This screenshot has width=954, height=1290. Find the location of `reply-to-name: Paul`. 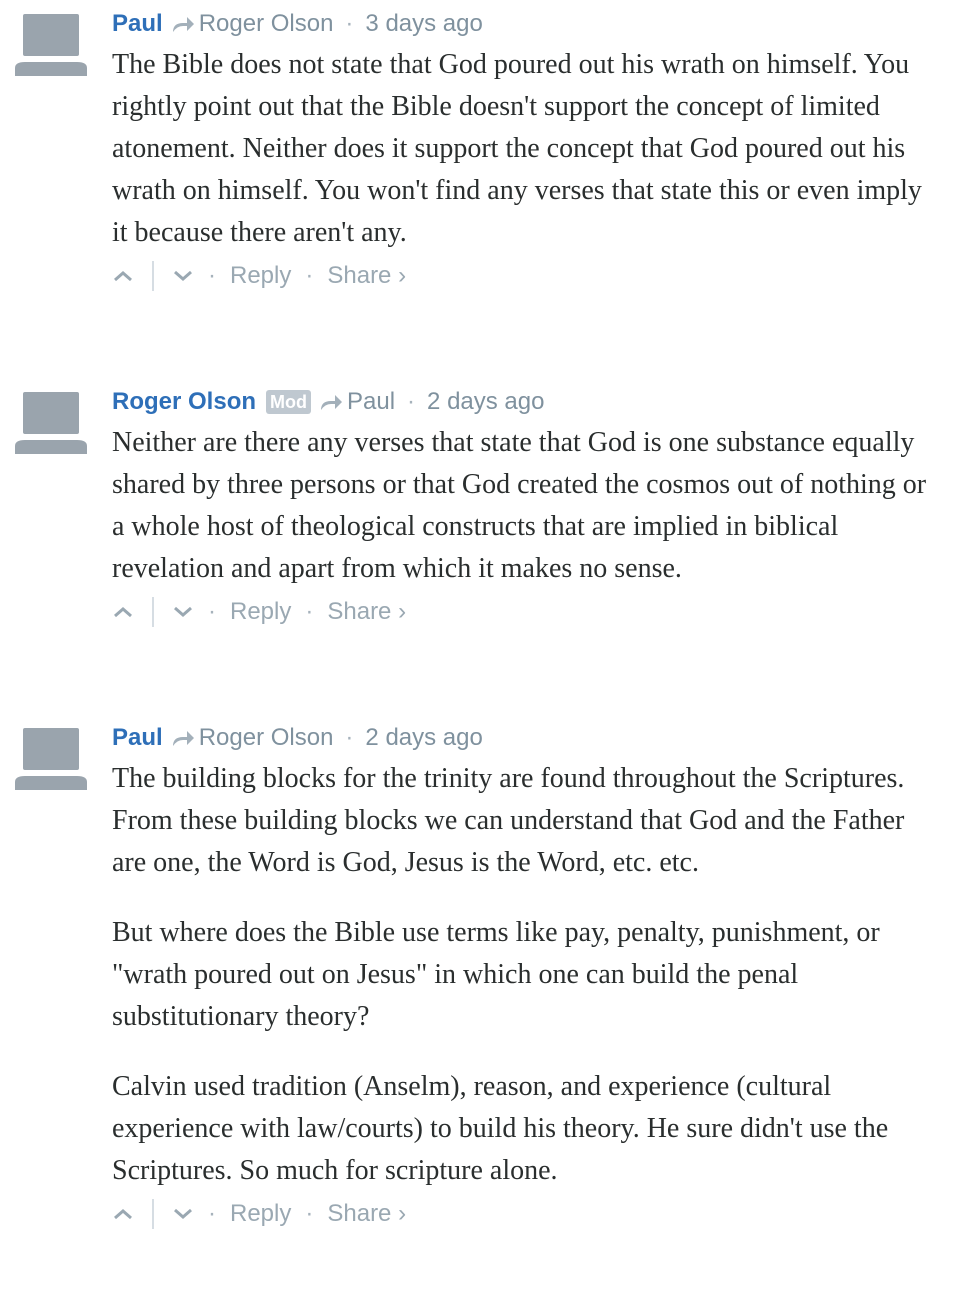

reply-to-name: Paul is located at coordinates (371, 402).